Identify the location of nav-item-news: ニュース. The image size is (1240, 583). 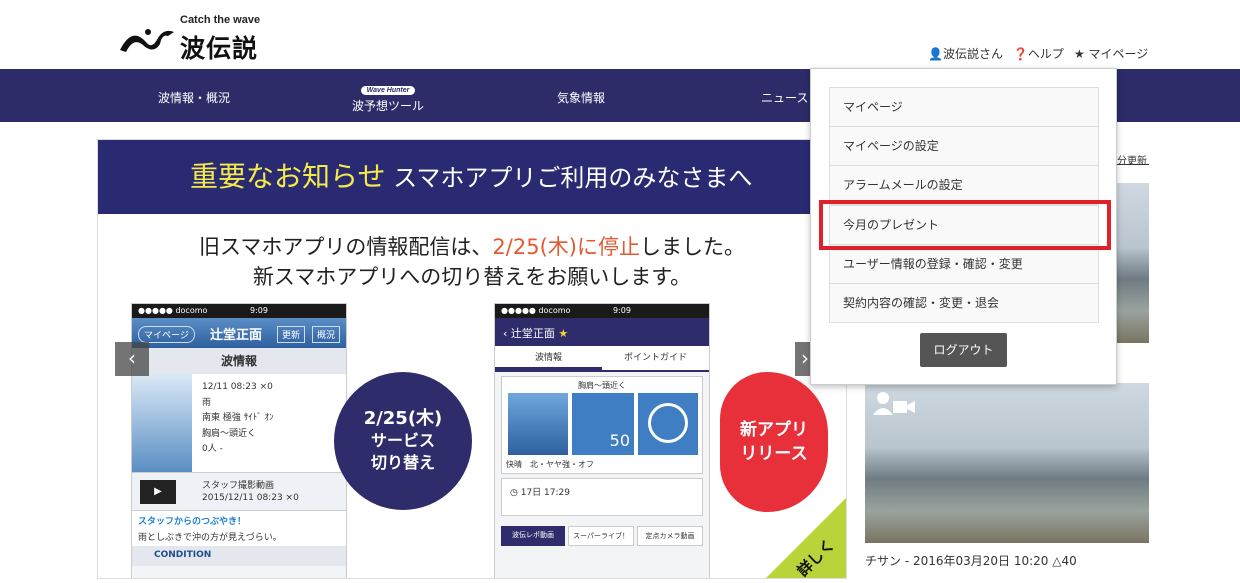
(784, 97).